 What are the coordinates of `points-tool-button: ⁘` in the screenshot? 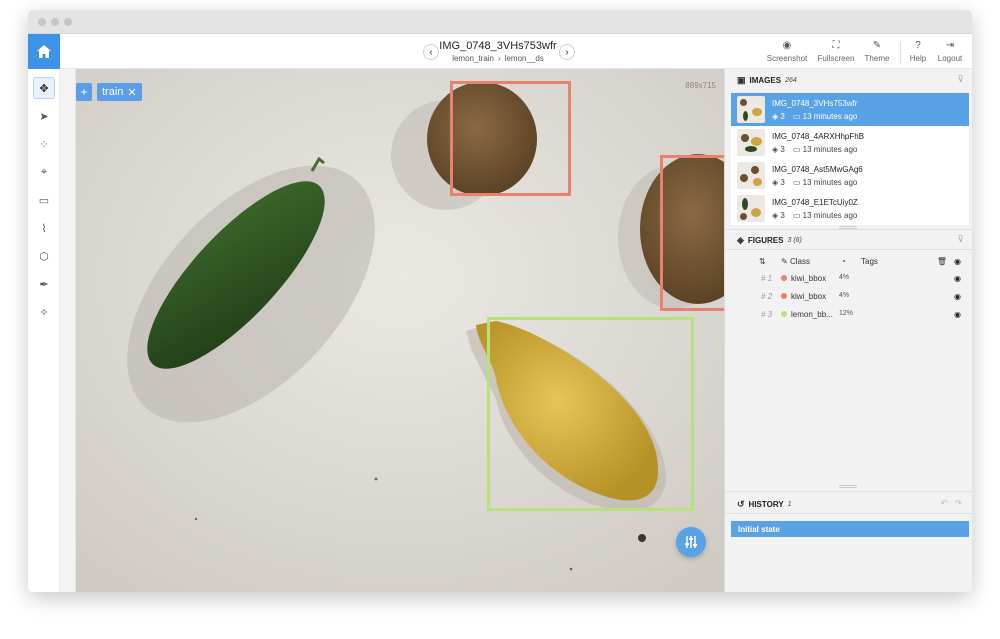 It's located at (44, 144).